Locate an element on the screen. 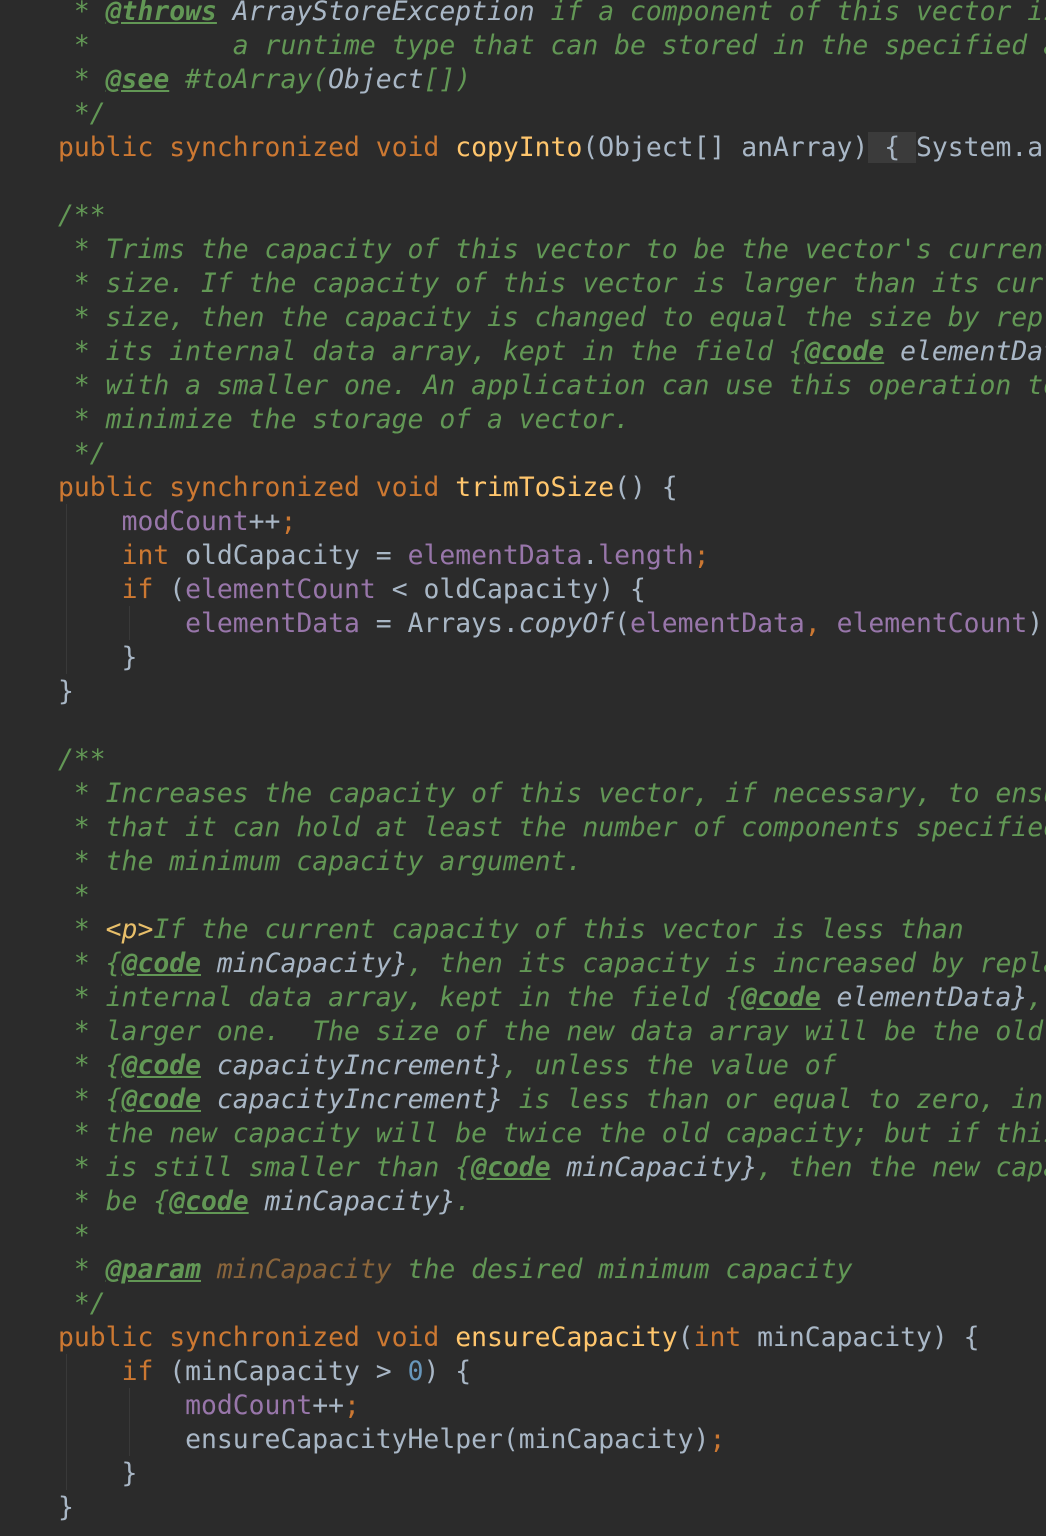  code-token: . is located at coordinates (590, 555).